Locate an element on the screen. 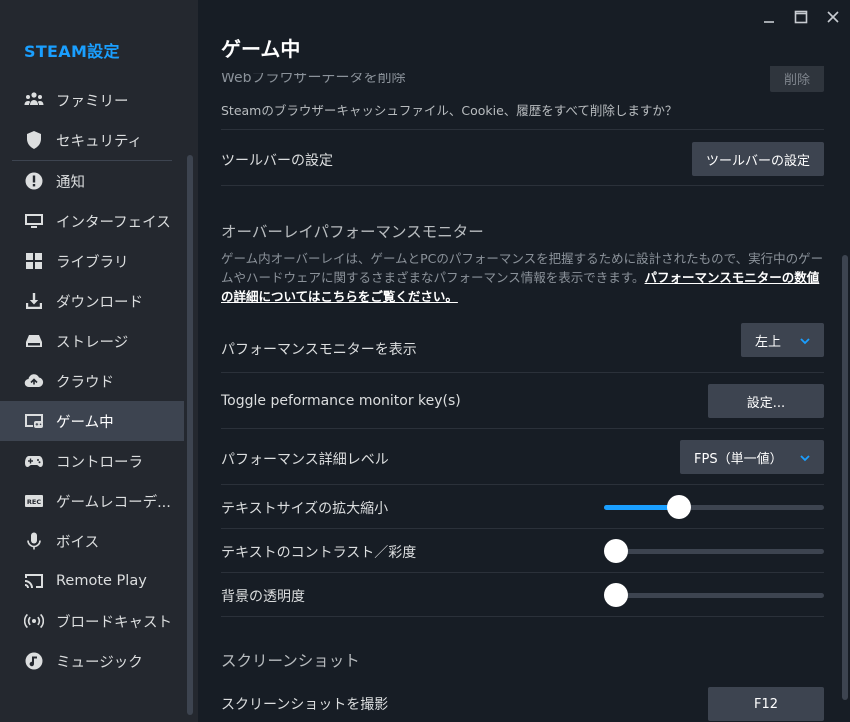 This screenshot has height=722, width=850. maximize-button is located at coordinates (801, 17).